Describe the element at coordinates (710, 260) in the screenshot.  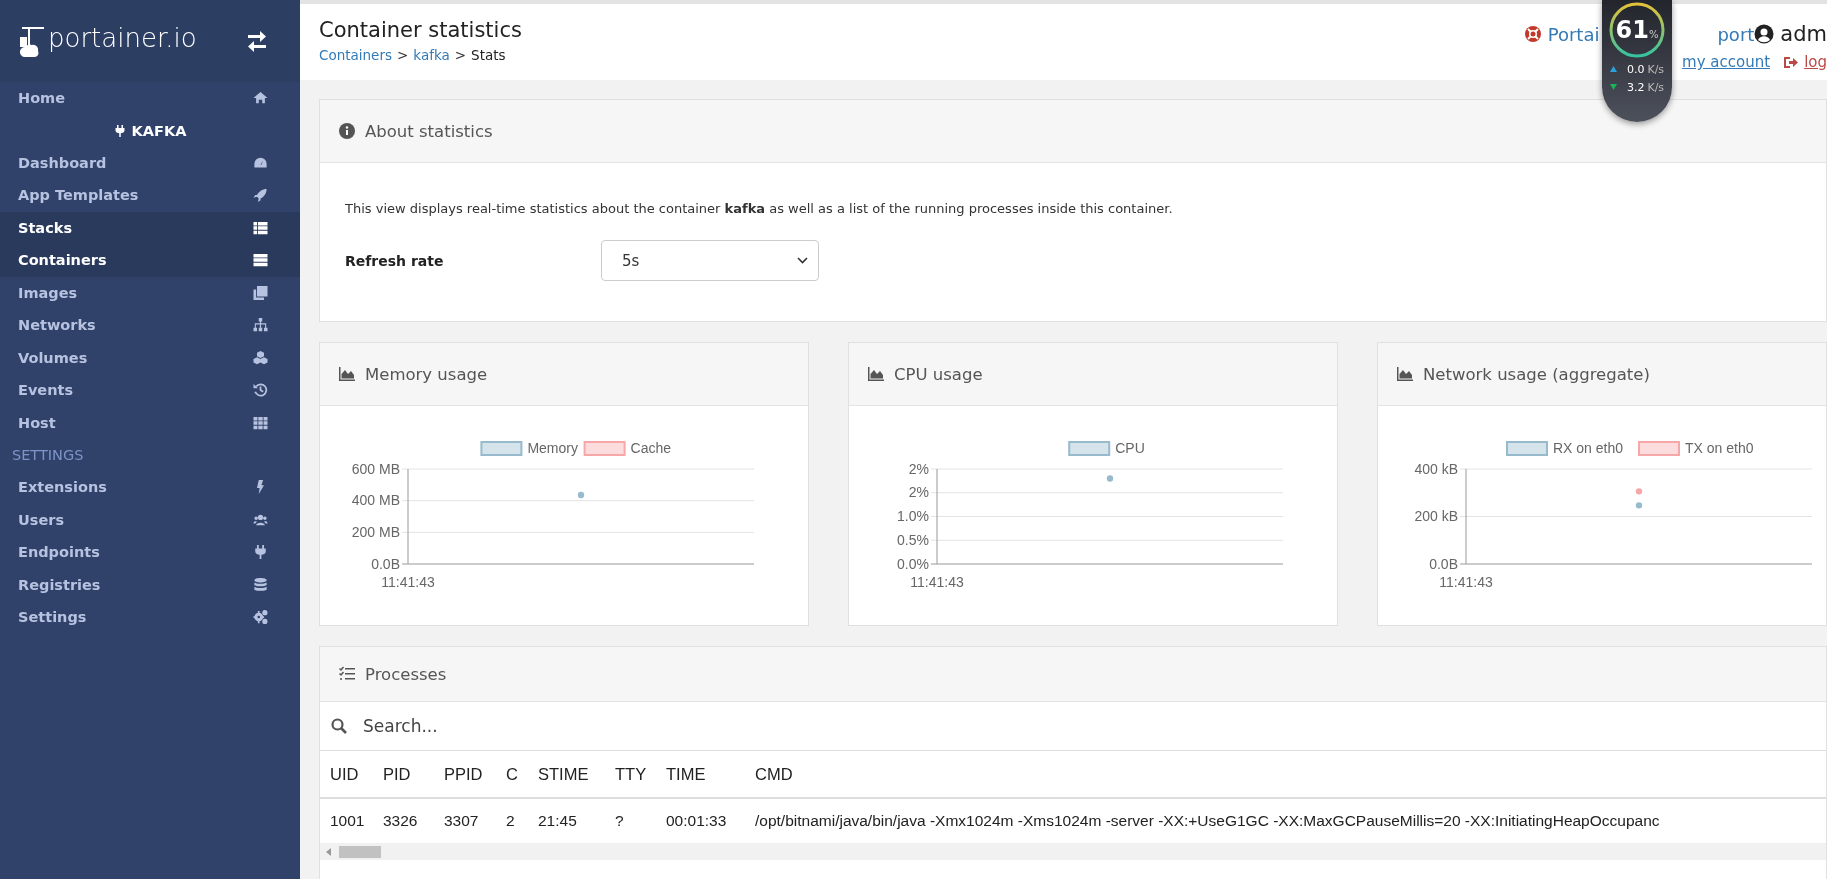
I see `refresh-rate-select: 5s` at that location.